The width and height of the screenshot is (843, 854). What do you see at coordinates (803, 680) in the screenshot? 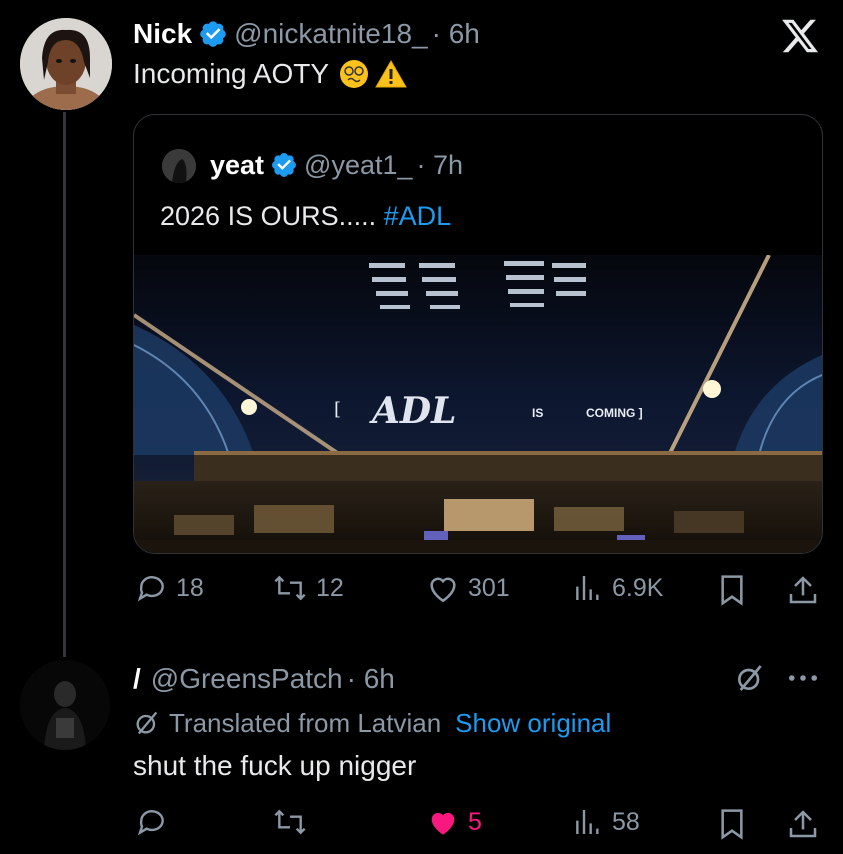
I see `more-options-icon` at bounding box center [803, 680].